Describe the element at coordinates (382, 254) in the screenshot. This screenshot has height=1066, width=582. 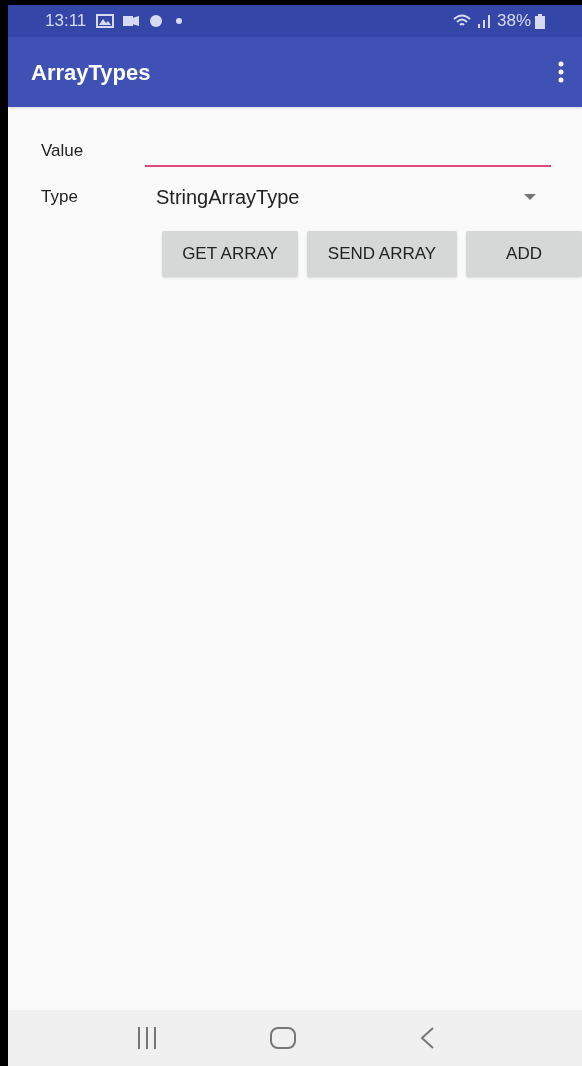
I see `action-button: SEND ARRAY` at that location.